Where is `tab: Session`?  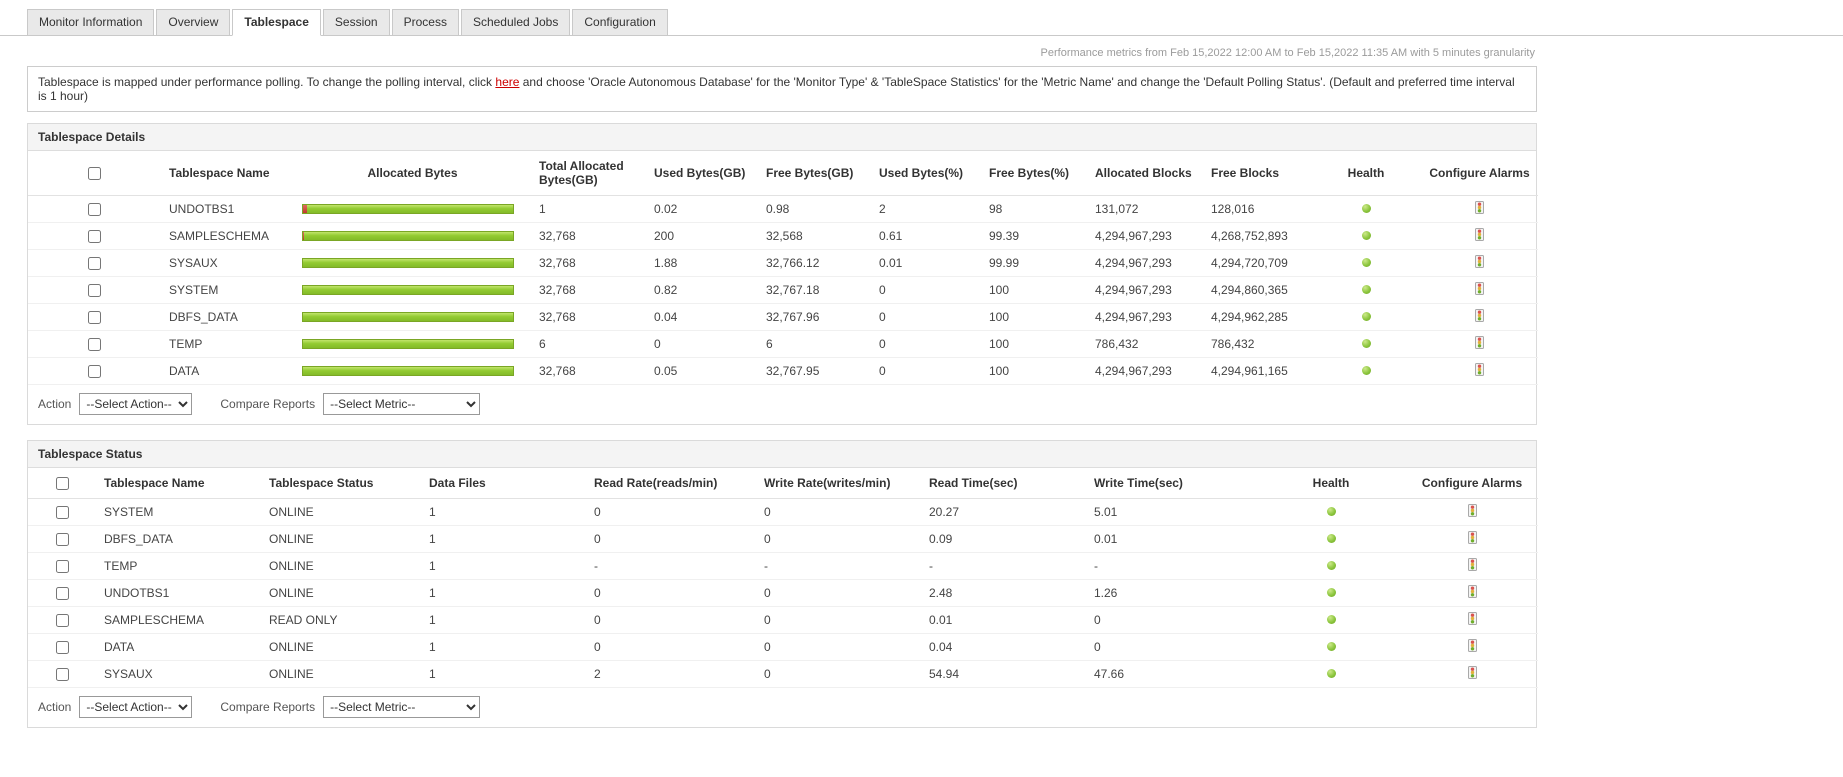
tab: Session is located at coordinates (356, 22).